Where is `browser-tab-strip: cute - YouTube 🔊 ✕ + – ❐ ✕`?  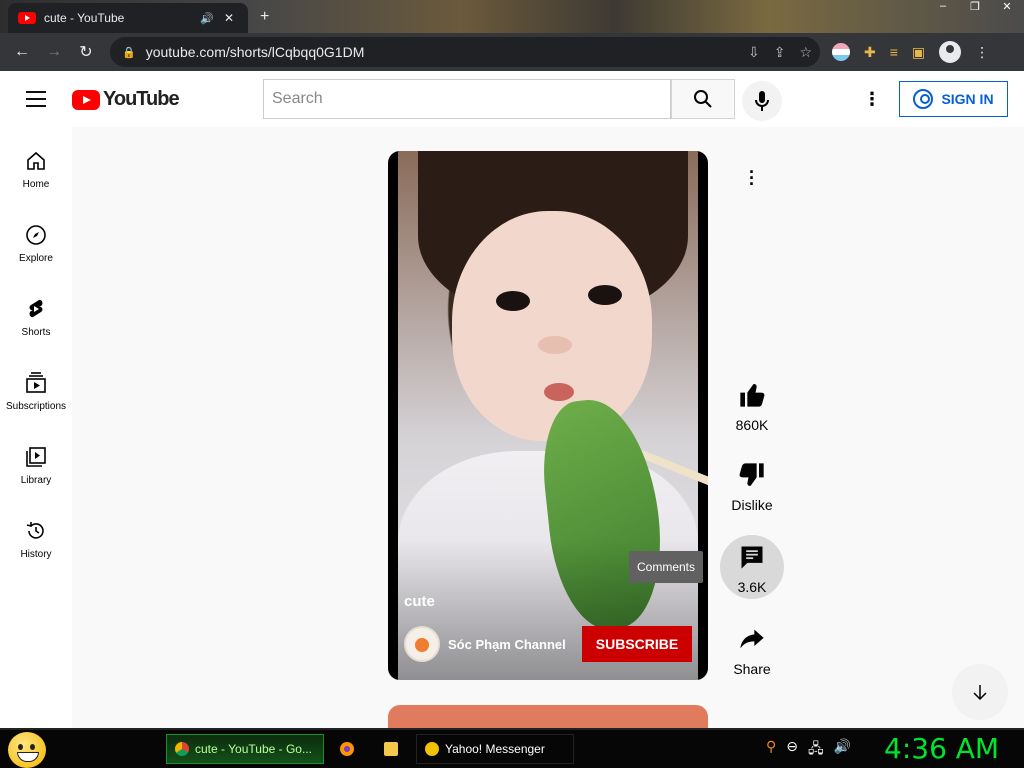 browser-tab-strip: cute - YouTube 🔊 ✕ + – ❐ ✕ is located at coordinates (512, 16).